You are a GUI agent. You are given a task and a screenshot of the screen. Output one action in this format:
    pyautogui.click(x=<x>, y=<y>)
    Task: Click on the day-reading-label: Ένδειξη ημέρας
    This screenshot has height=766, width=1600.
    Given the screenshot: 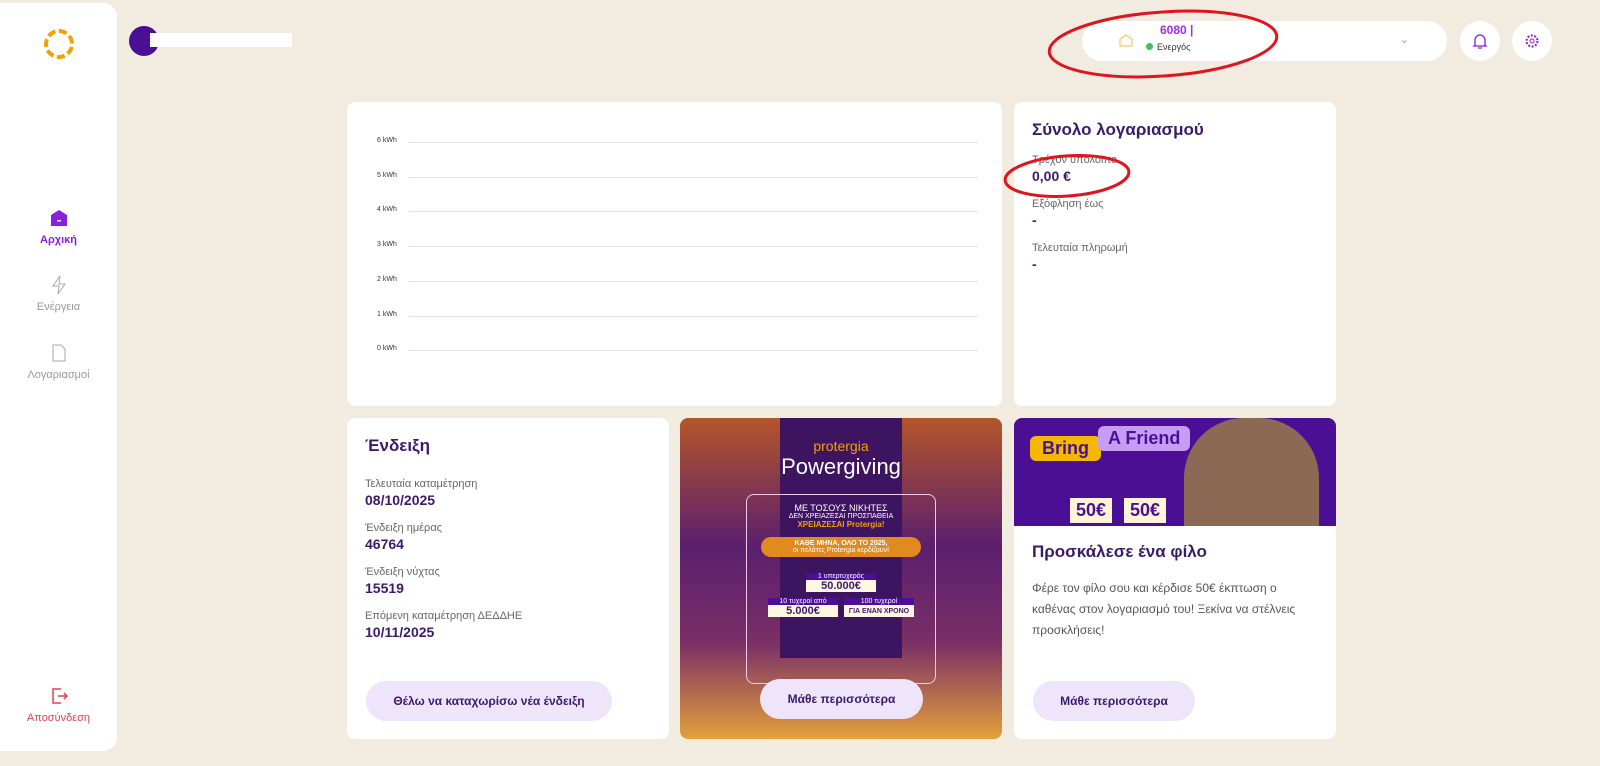 What is the action you would take?
    pyautogui.click(x=403, y=528)
    